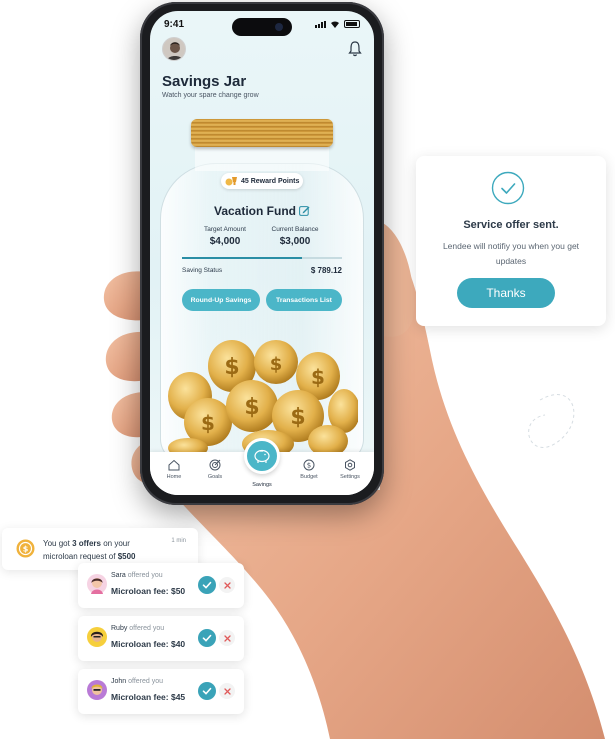 This screenshot has width=615, height=739. What do you see at coordinates (231, 180) in the screenshot?
I see `trophy-icon` at bounding box center [231, 180].